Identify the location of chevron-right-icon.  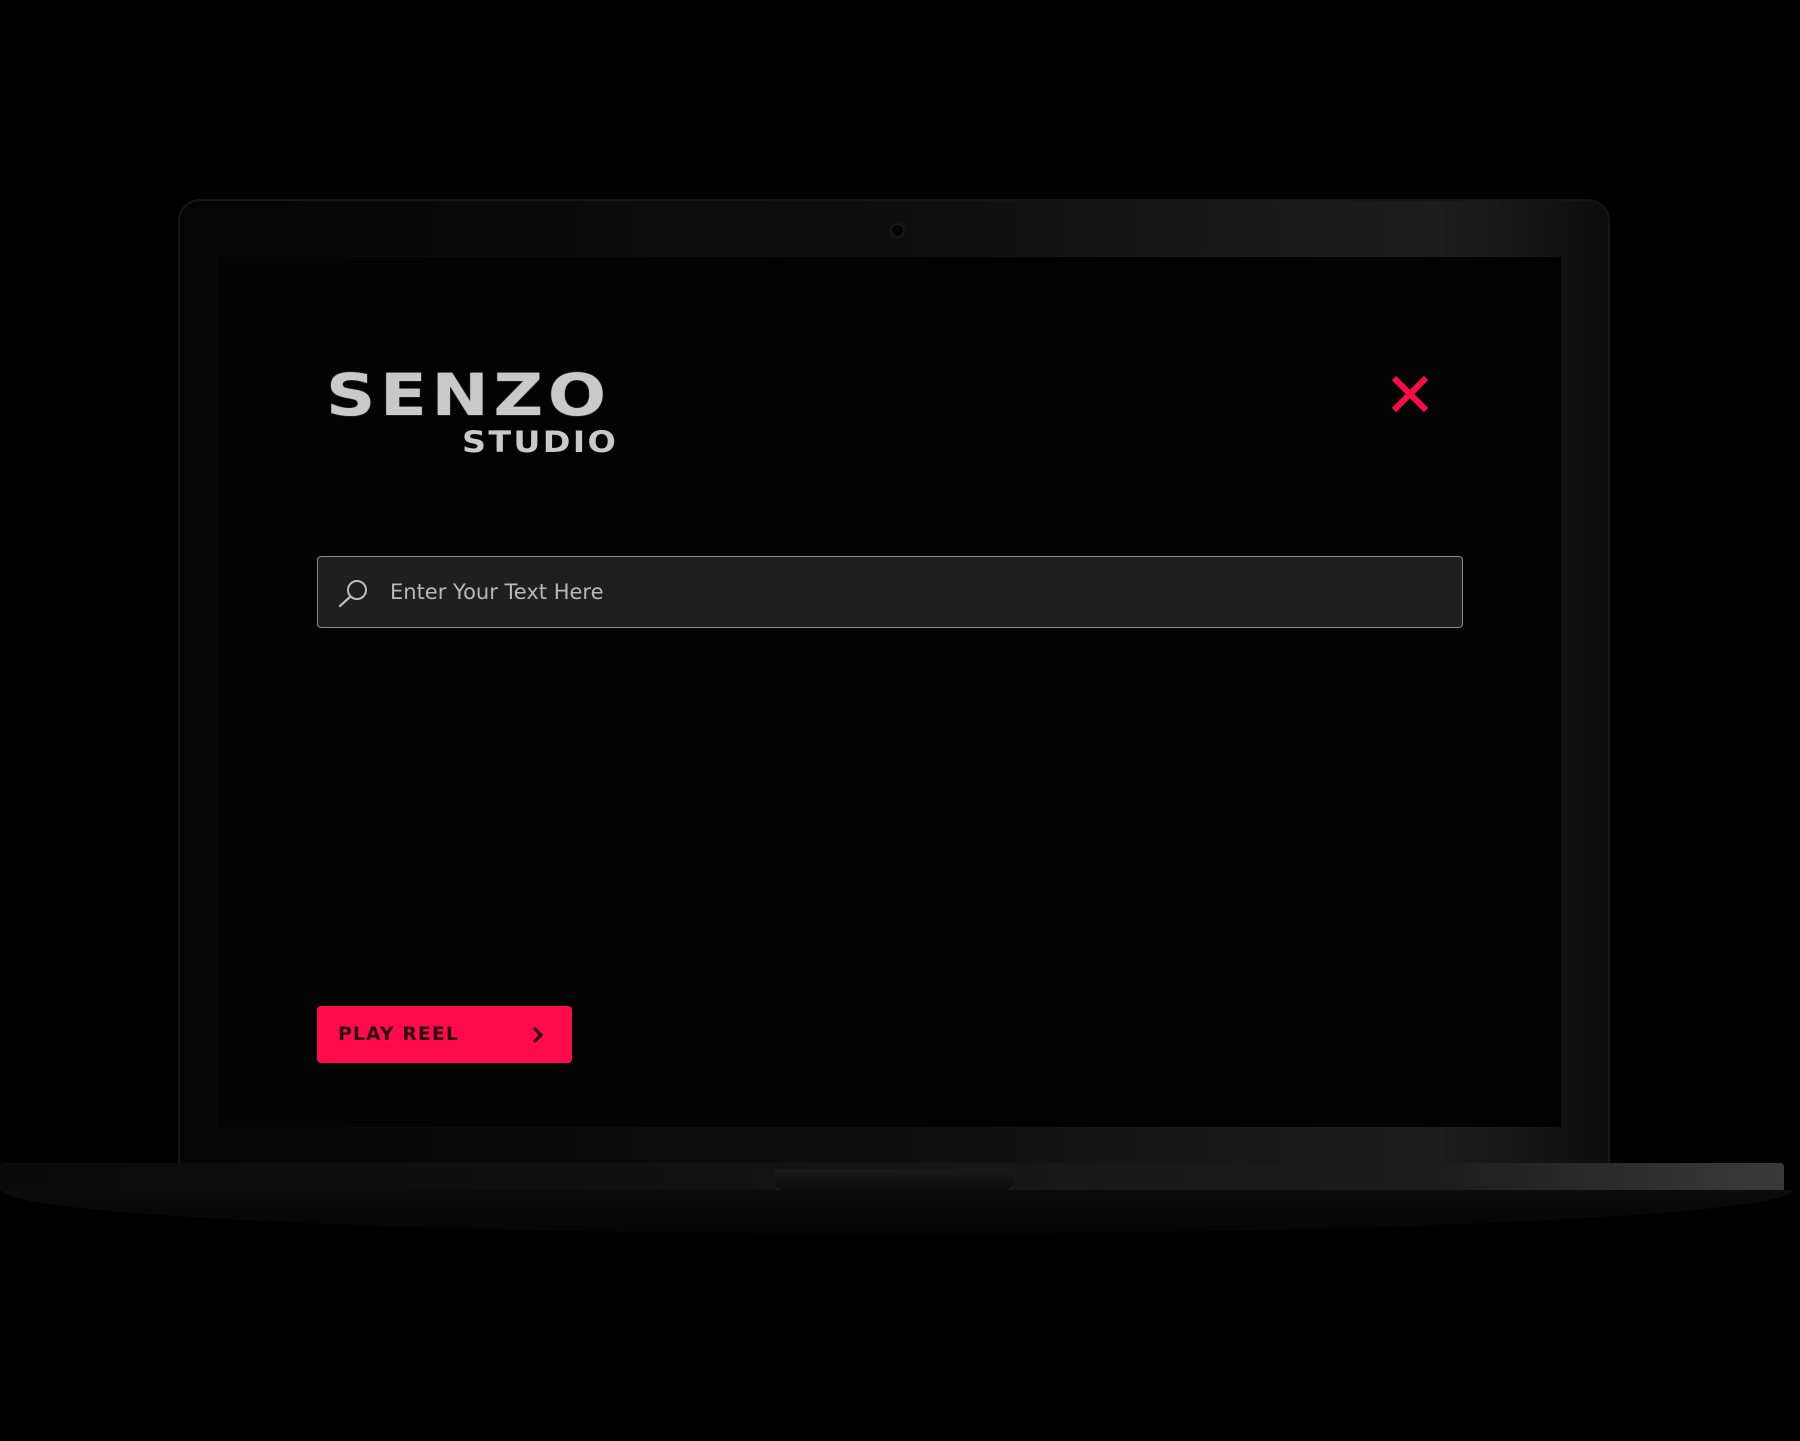
(538, 1035).